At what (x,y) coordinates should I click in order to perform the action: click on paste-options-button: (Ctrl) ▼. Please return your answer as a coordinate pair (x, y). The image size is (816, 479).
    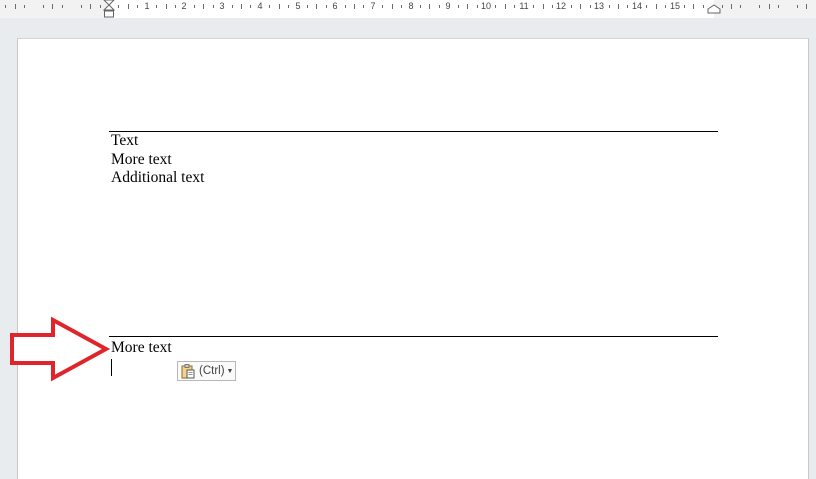
    Looking at the image, I should click on (206, 371).